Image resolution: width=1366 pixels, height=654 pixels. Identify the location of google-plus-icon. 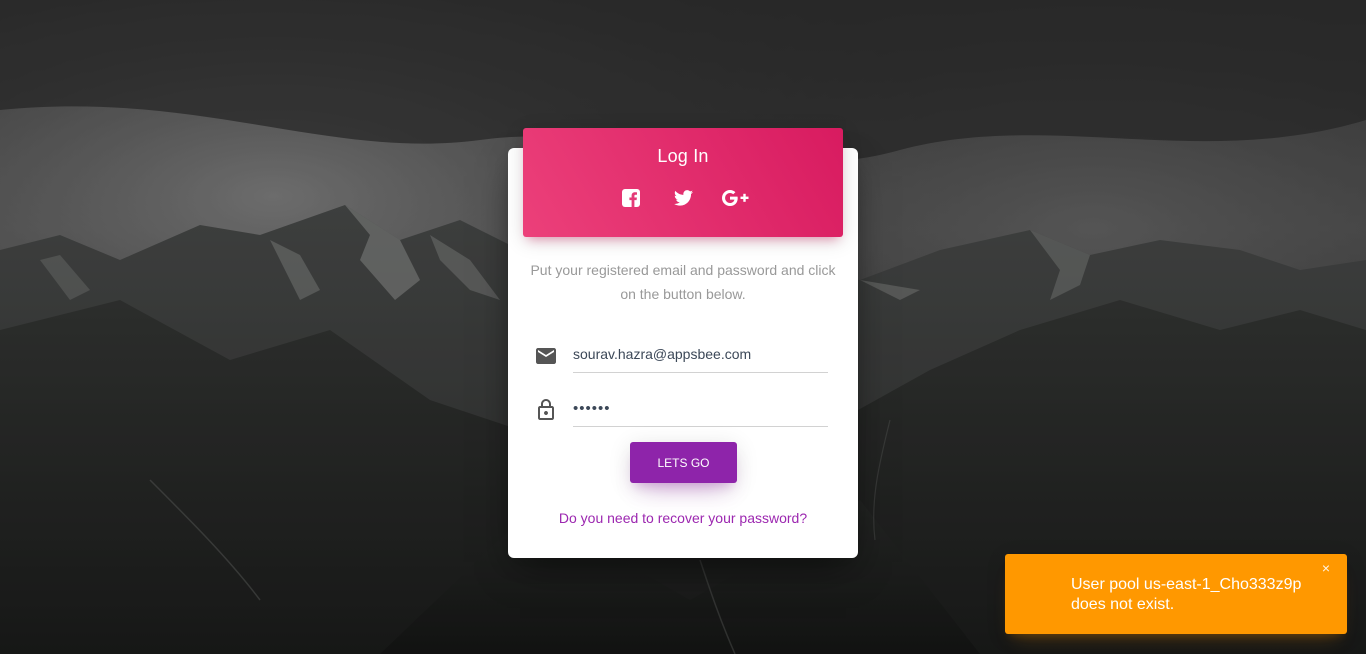
(735, 198).